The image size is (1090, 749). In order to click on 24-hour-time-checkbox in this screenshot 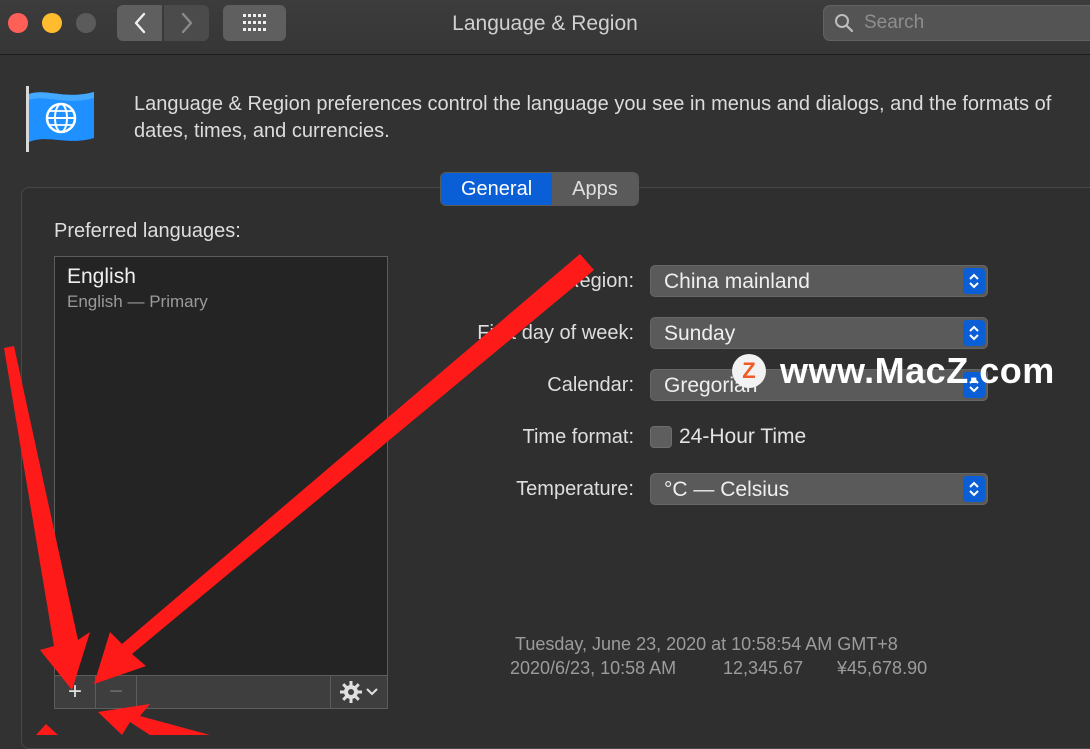, I will do `click(661, 437)`.